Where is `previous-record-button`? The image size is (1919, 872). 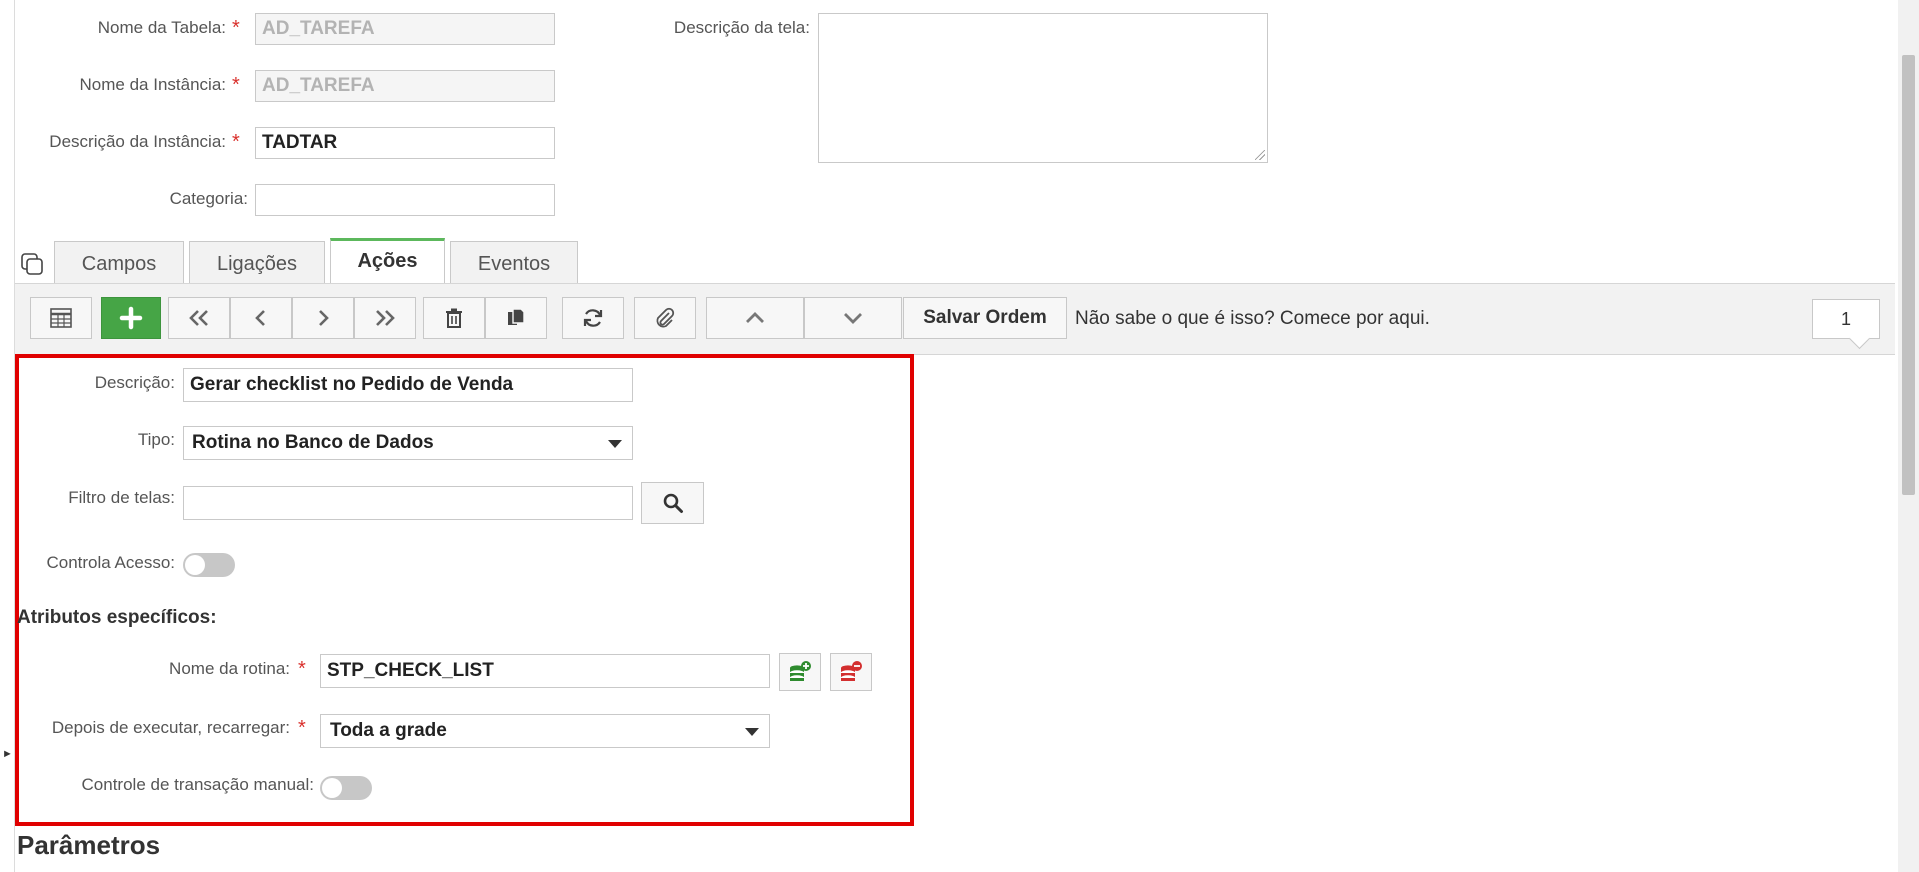
previous-record-button is located at coordinates (261, 318).